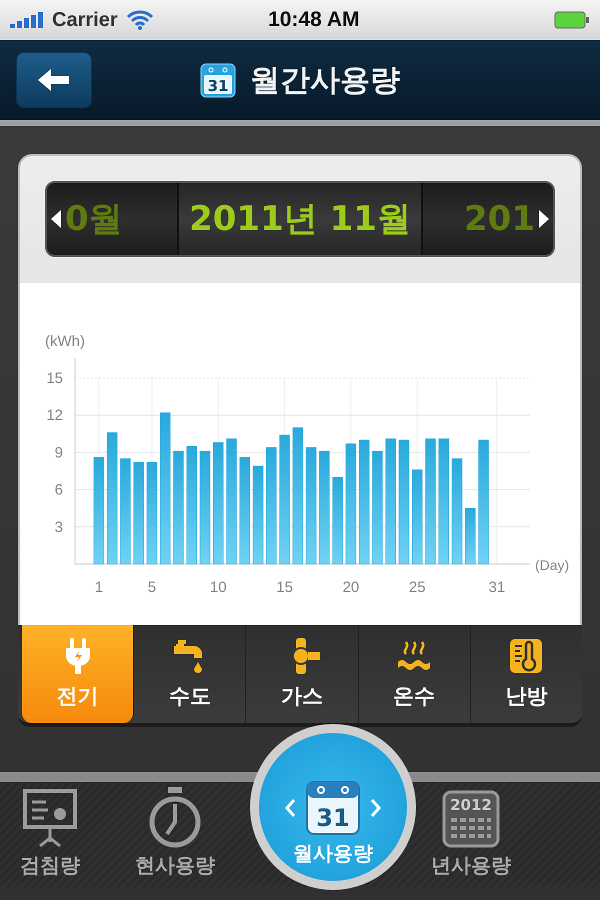 This screenshot has height=900, width=600. What do you see at coordinates (65, 341) in the screenshot?
I see `y-axis-label: (kWh)` at bounding box center [65, 341].